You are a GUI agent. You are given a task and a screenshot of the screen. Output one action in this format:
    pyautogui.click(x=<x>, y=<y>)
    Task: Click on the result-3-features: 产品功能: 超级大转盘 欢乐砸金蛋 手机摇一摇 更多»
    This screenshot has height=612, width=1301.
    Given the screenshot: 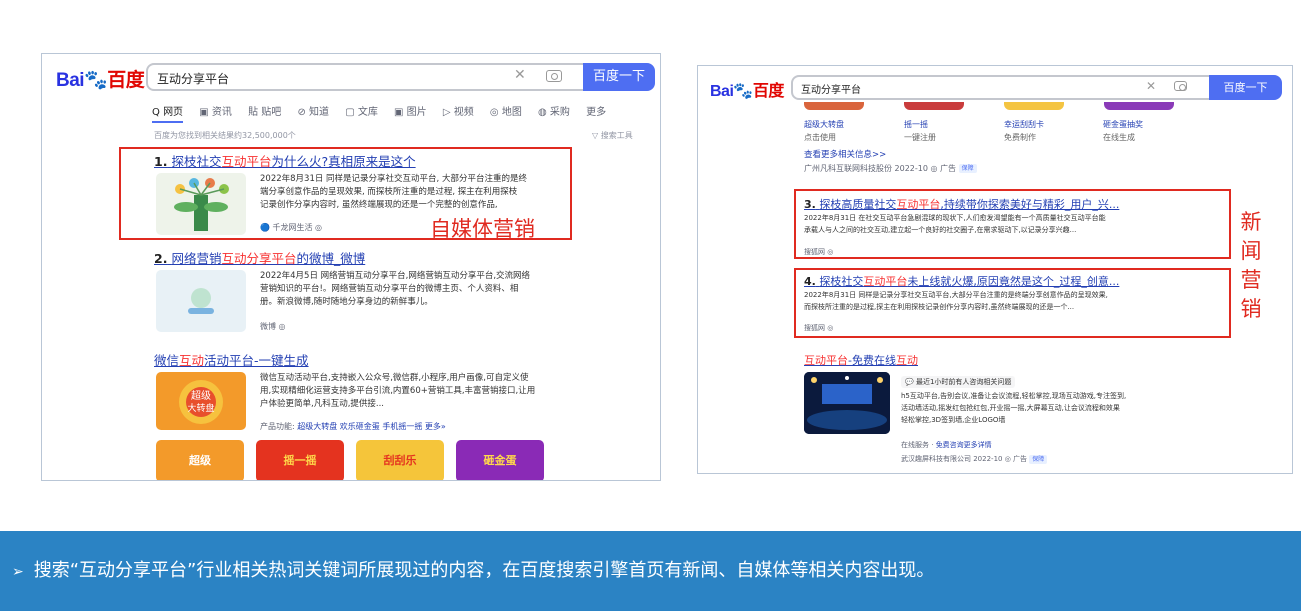 What is the action you would take?
    pyautogui.click(x=353, y=426)
    